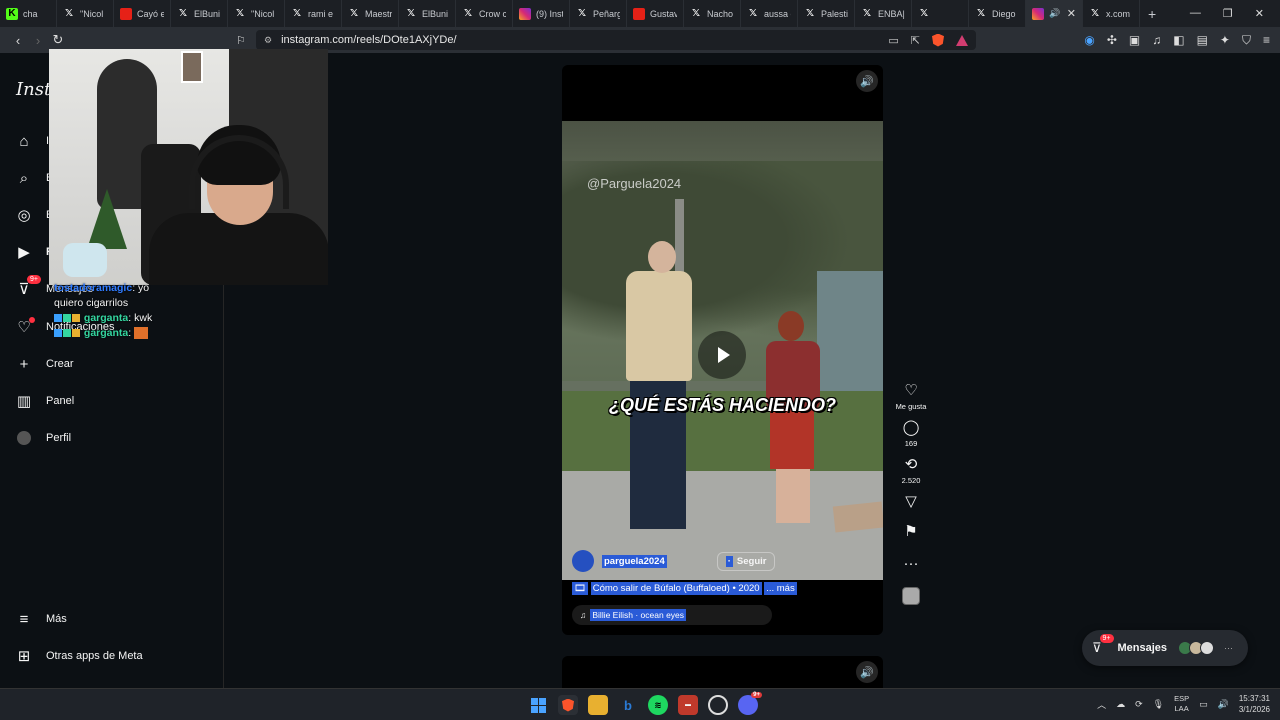 The width and height of the screenshot is (1280, 720). What do you see at coordinates (43, 438) in the screenshot?
I see `sidebar-item-profile: Perfil` at bounding box center [43, 438].